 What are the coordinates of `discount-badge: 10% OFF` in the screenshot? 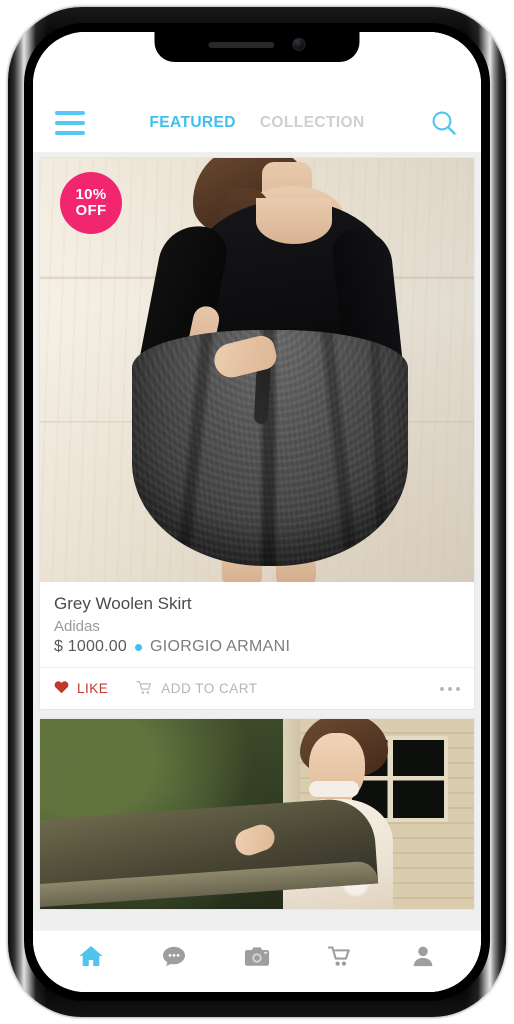 It's located at (91, 203).